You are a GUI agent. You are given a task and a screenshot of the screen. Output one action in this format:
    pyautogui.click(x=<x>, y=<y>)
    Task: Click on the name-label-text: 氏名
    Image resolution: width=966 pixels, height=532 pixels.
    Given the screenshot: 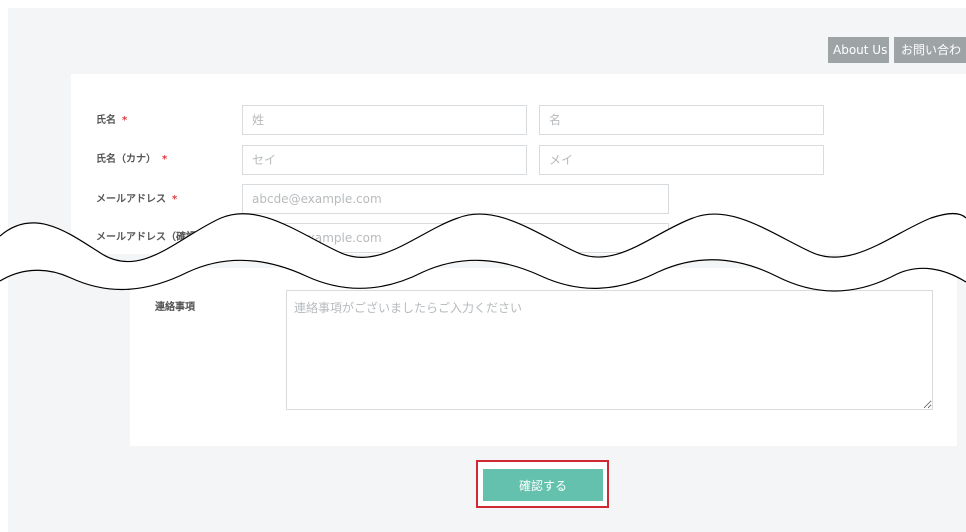 What is the action you would take?
    pyautogui.click(x=106, y=120)
    